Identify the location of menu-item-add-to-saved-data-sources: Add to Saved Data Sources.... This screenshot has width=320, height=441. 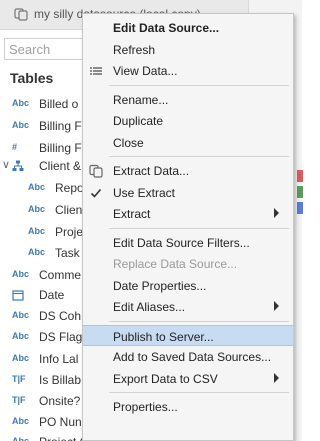
(188, 356).